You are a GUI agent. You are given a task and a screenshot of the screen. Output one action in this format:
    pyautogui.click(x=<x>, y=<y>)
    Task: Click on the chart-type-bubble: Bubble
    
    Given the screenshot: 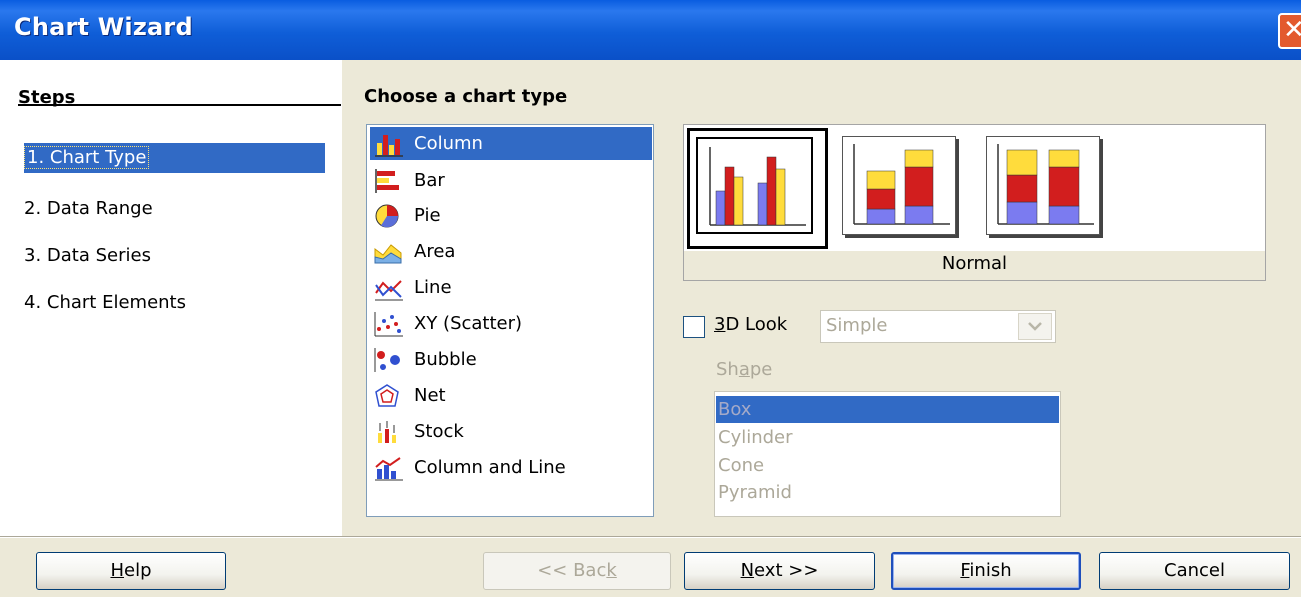 What is the action you would take?
    pyautogui.click(x=511, y=359)
    